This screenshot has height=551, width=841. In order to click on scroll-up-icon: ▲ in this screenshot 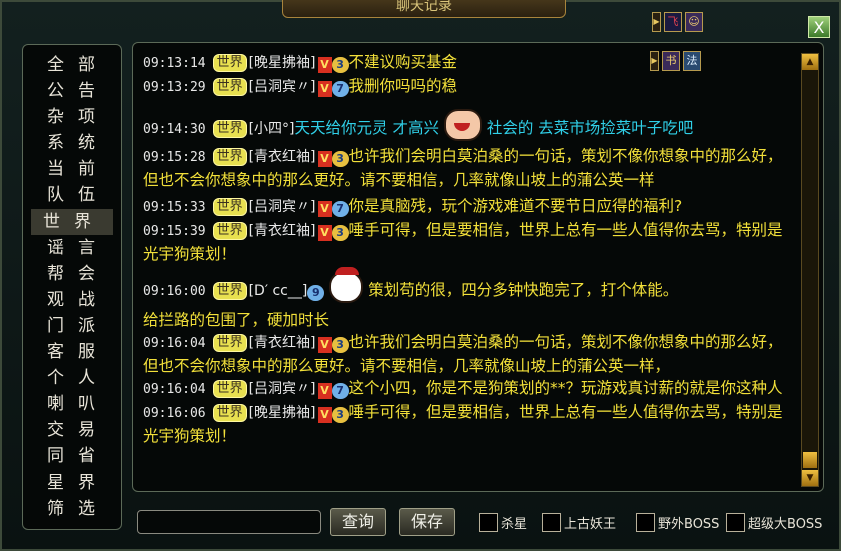, I will do `click(810, 62)`.